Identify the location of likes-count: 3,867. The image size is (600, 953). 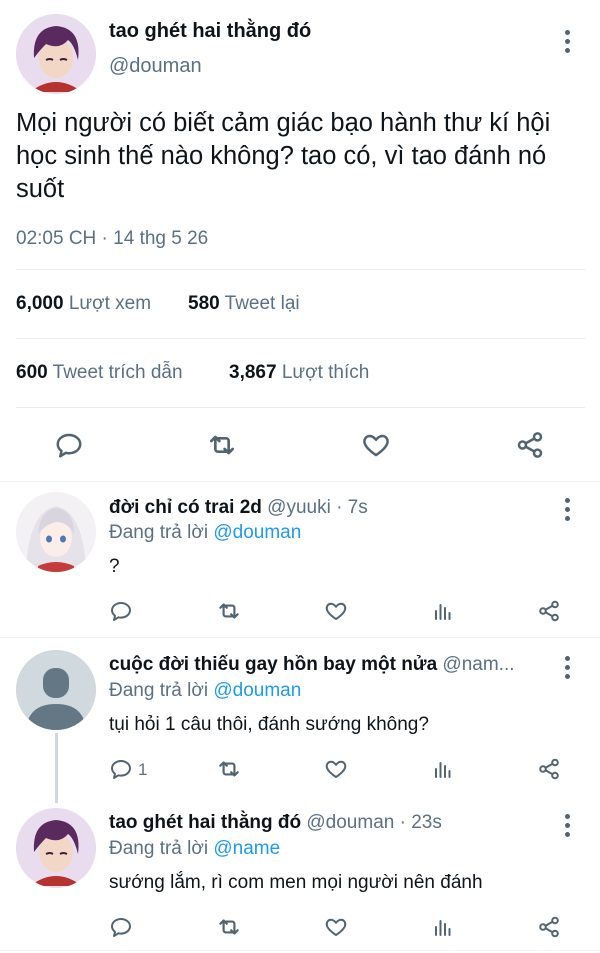
(253, 372).